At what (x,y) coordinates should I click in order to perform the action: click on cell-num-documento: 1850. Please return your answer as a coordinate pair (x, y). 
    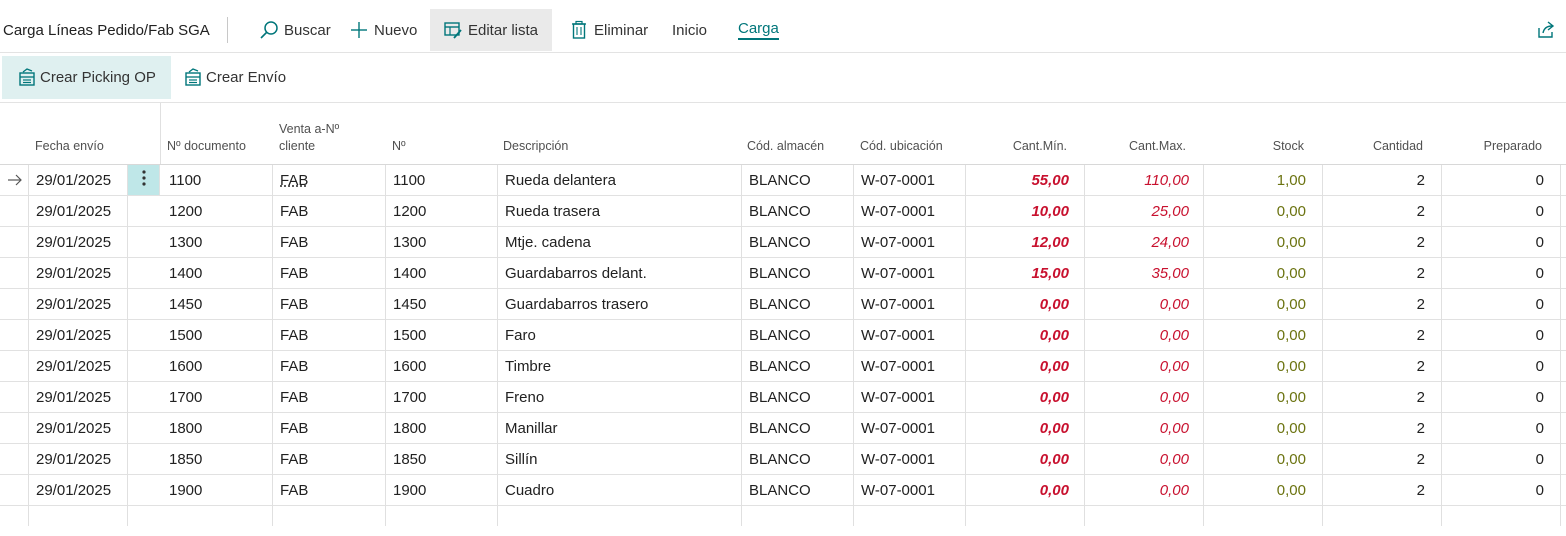
    Looking at the image, I should click on (185, 459).